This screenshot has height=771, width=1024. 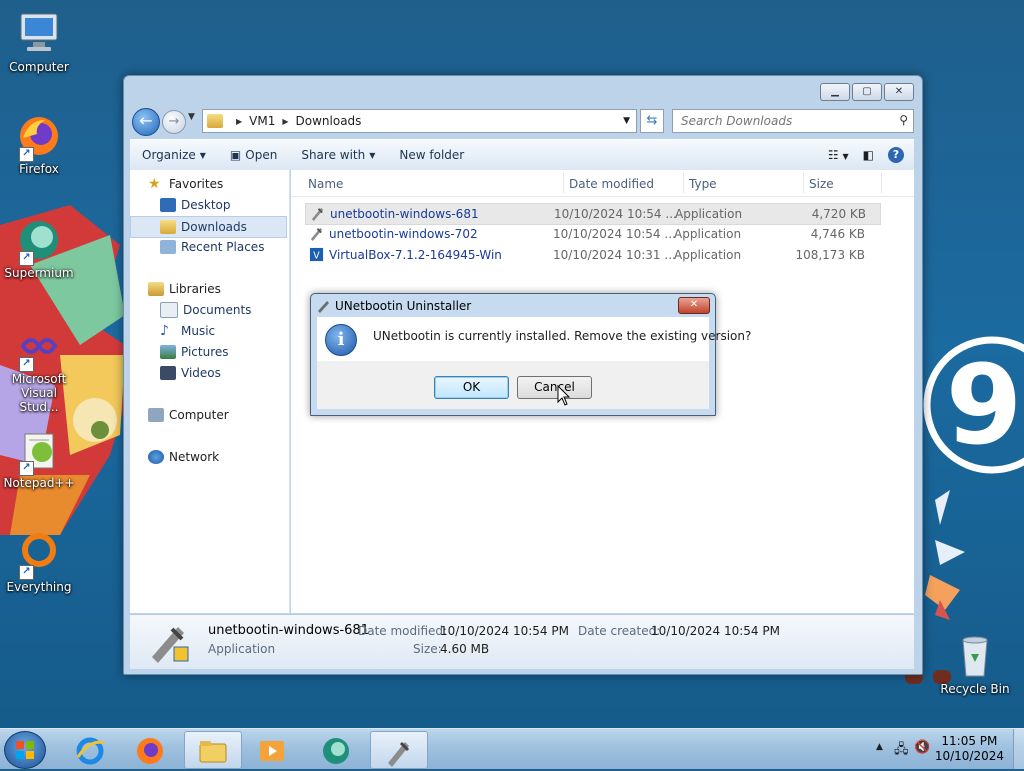 I want to click on file-name: unetbootin-windows-702, so click(x=403, y=234).